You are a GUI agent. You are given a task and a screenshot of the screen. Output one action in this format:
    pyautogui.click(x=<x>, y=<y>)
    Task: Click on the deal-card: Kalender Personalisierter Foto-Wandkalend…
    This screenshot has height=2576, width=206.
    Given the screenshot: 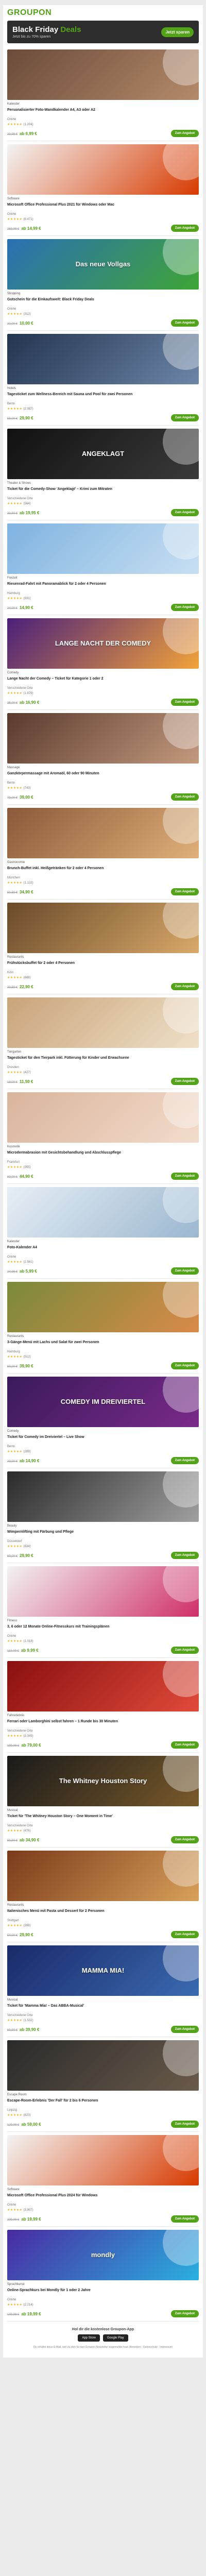 What is the action you would take?
    pyautogui.click(x=103, y=93)
    